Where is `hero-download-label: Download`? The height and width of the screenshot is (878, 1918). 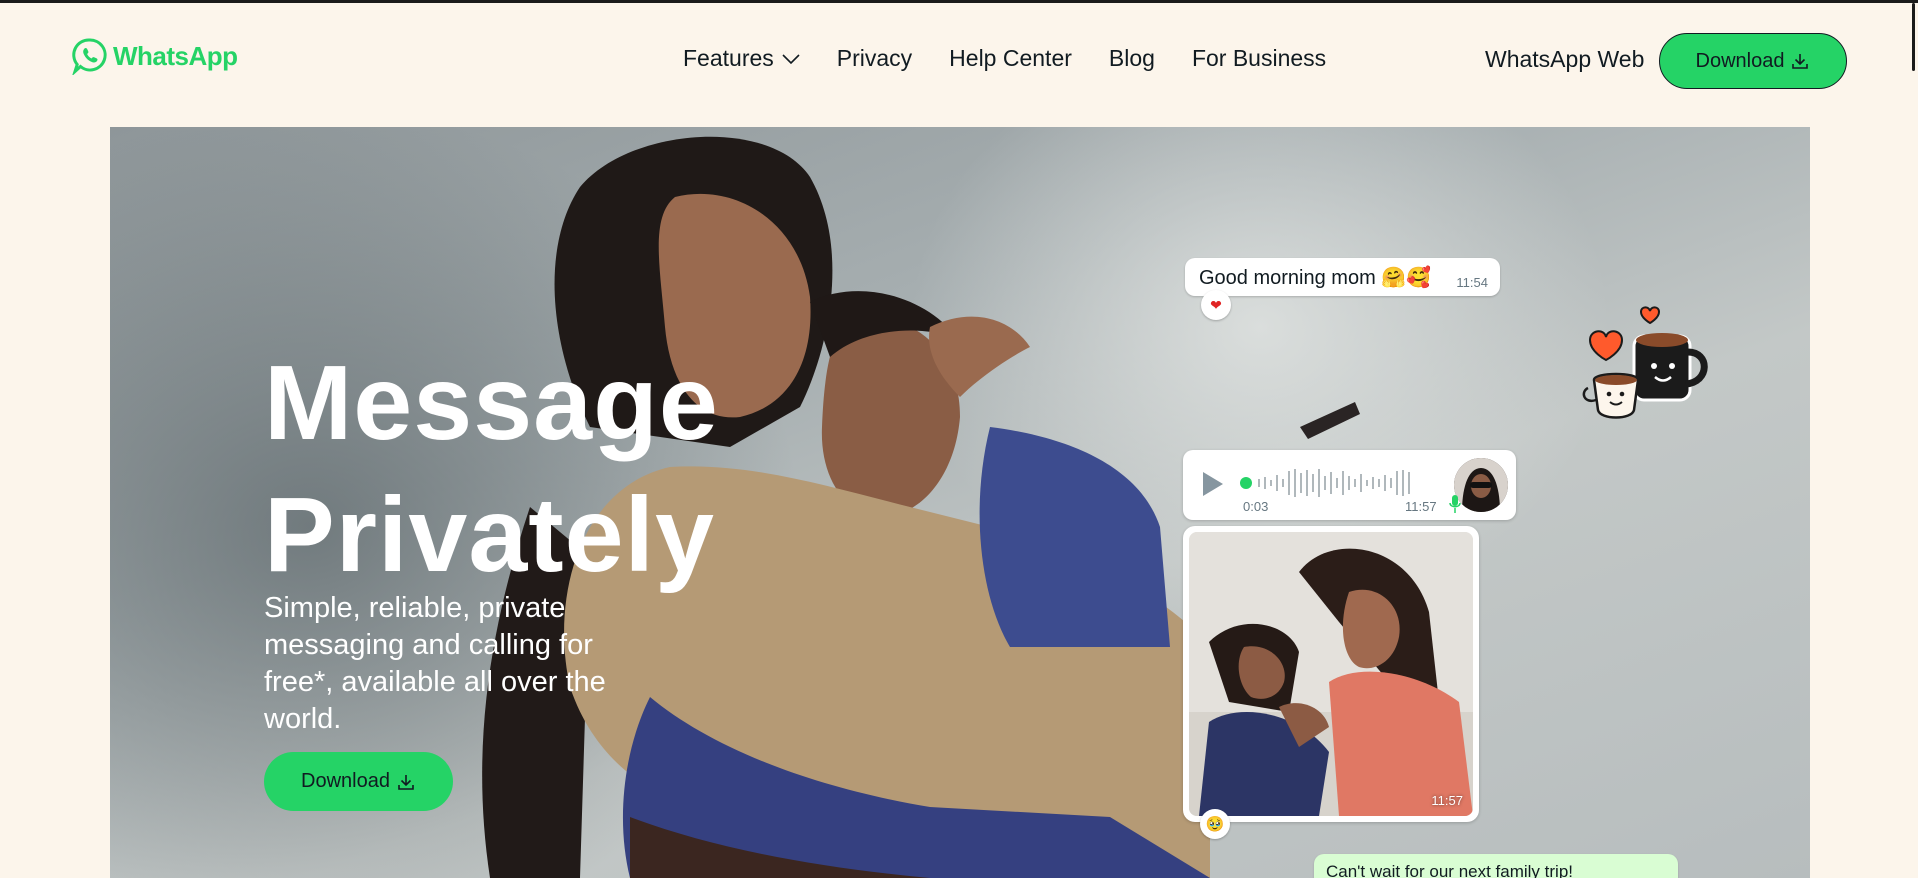 hero-download-label: Download is located at coordinates (345, 781).